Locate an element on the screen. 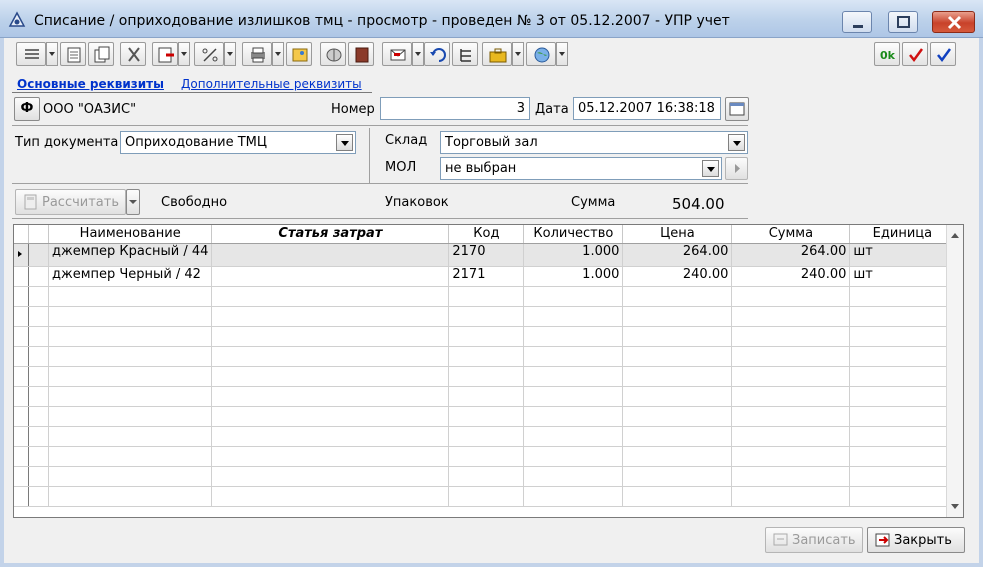  percent-icon is located at coordinates (209, 54).